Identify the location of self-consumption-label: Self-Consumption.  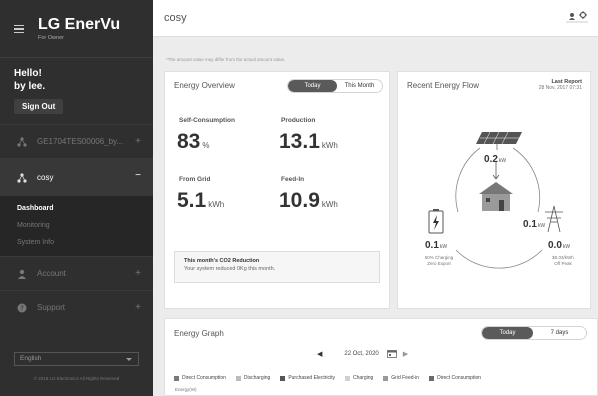
(207, 120).